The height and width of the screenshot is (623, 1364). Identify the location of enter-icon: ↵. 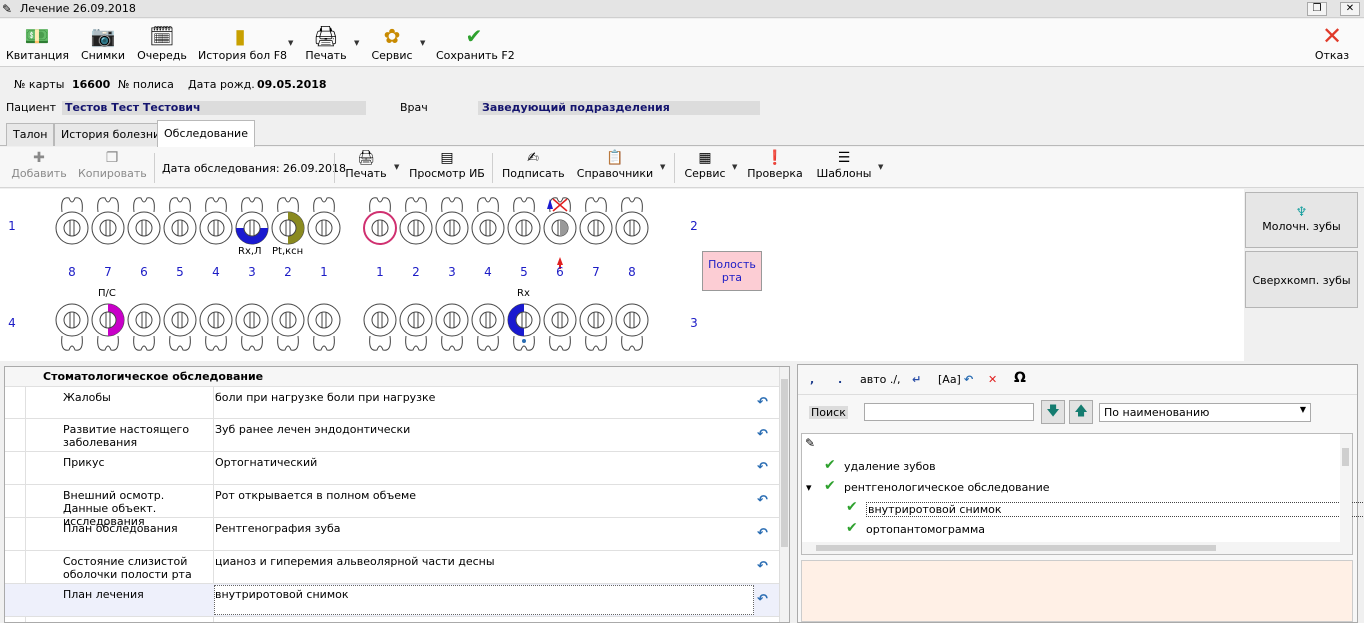
(916, 379).